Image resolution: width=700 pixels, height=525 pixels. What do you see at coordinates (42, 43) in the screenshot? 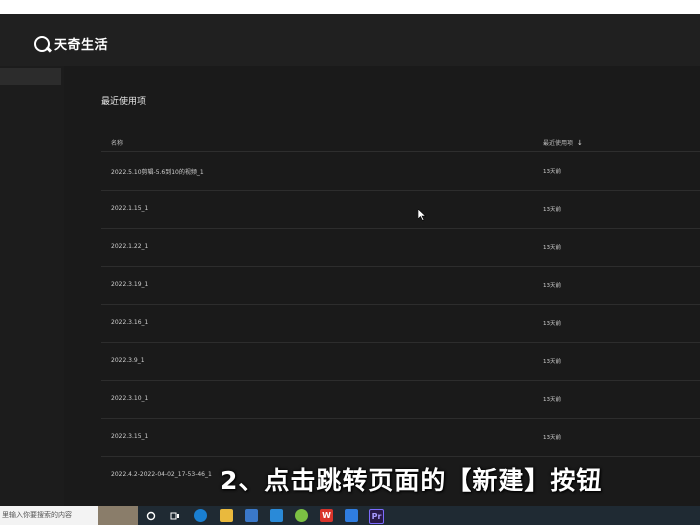
I see `watermark-logo-icon` at bounding box center [42, 43].